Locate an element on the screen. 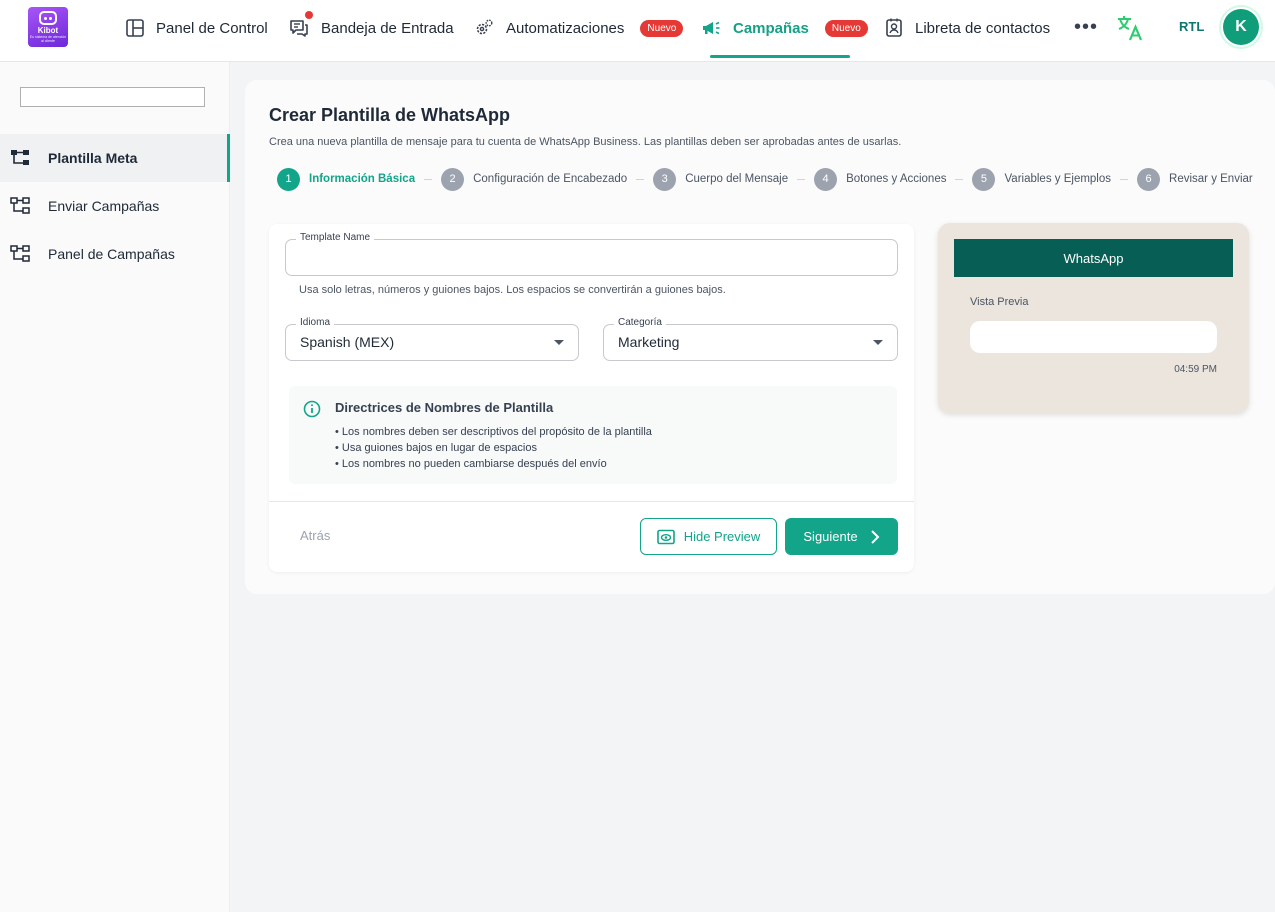 This screenshot has height=912, width=1275. step-revisar-enviar: 6 Revisar y Enviar is located at coordinates (1195, 179).